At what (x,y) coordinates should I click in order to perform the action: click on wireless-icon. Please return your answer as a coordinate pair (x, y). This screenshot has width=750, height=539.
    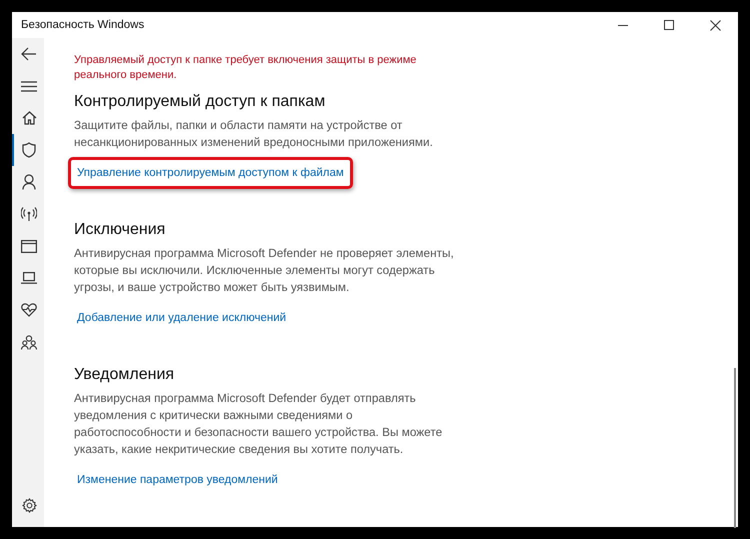
    Looking at the image, I should click on (29, 214).